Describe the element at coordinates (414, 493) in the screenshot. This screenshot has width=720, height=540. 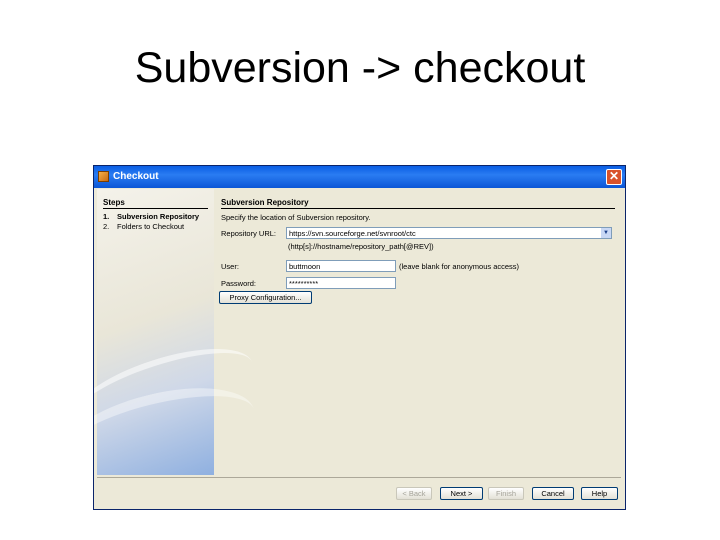
I see `back-button: < Back` at that location.